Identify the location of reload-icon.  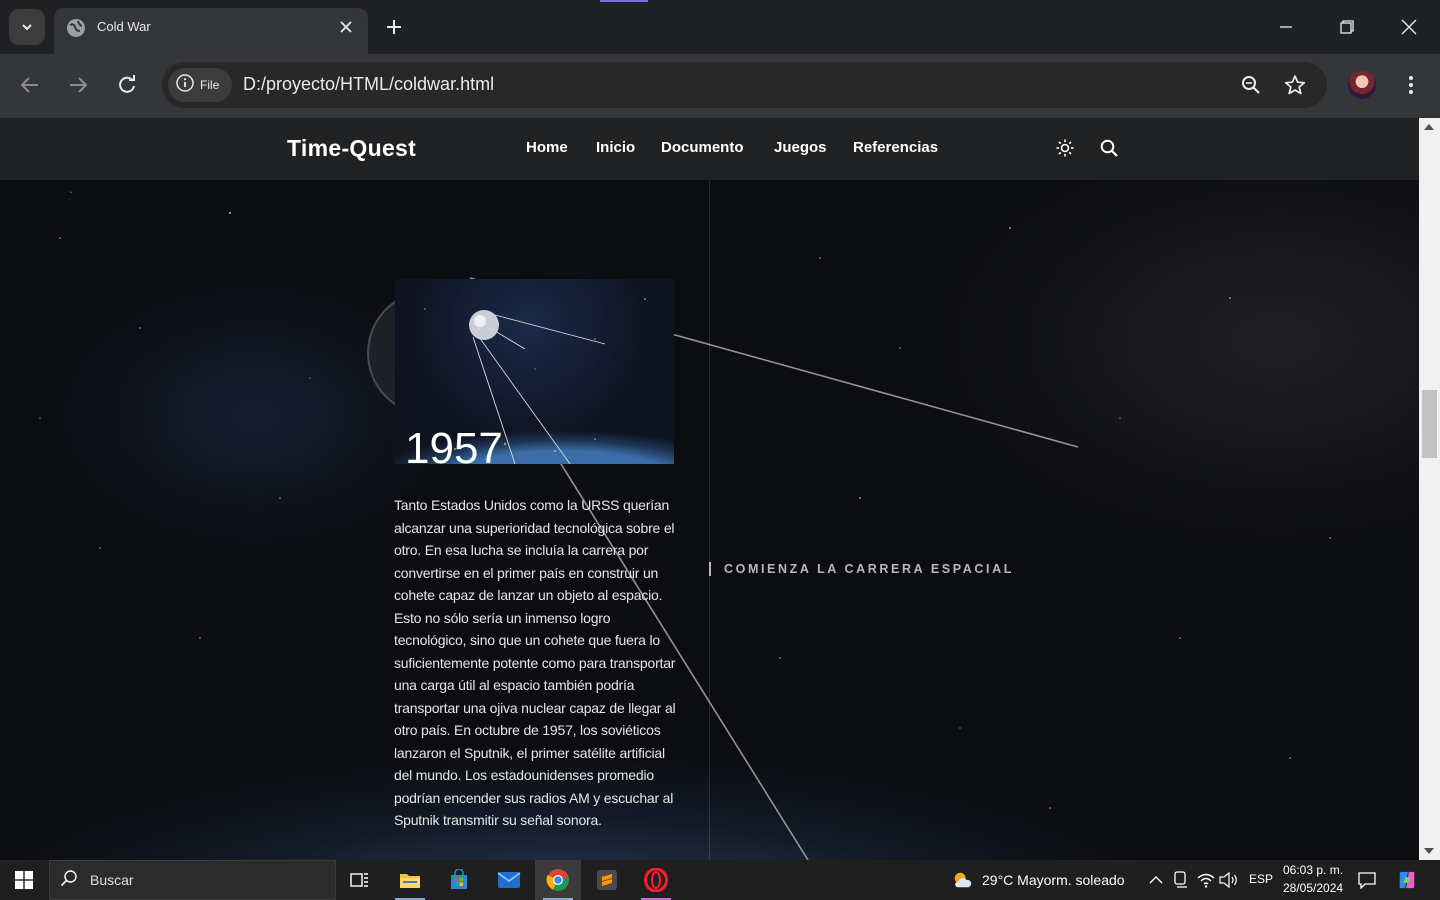
(127, 85).